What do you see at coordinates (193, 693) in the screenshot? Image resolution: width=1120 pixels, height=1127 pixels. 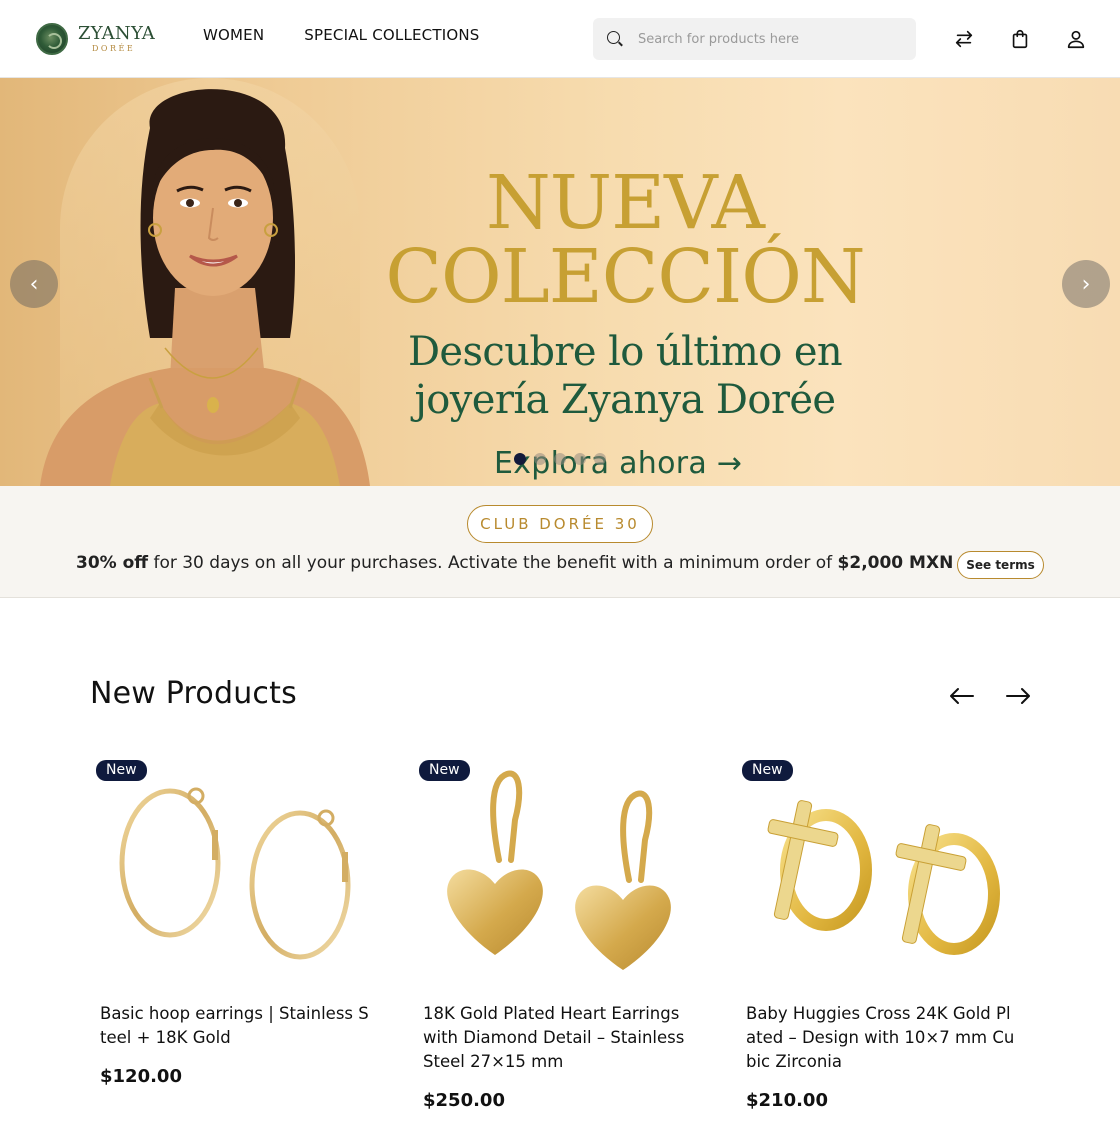 I see `new-products-title: New Products` at bounding box center [193, 693].